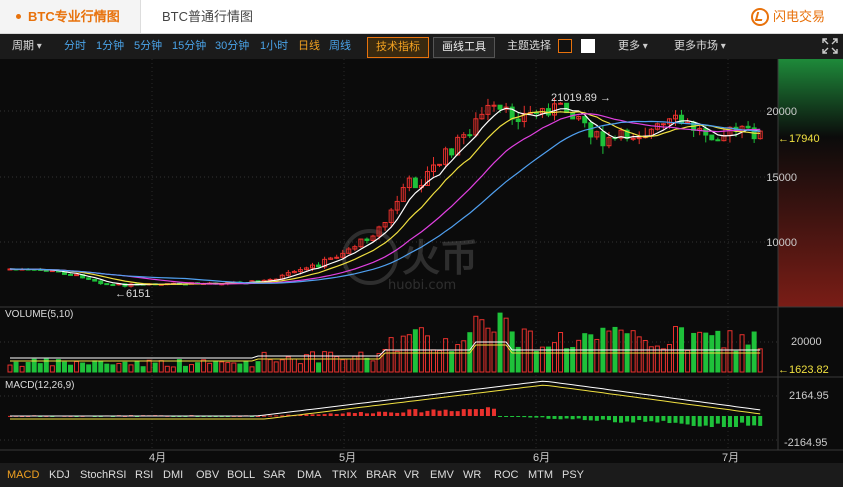 This screenshot has width=843, height=487. What do you see at coordinates (809, 370) in the screenshot?
I see `volume-current-label: 1623.82` at bounding box center [809, 370].